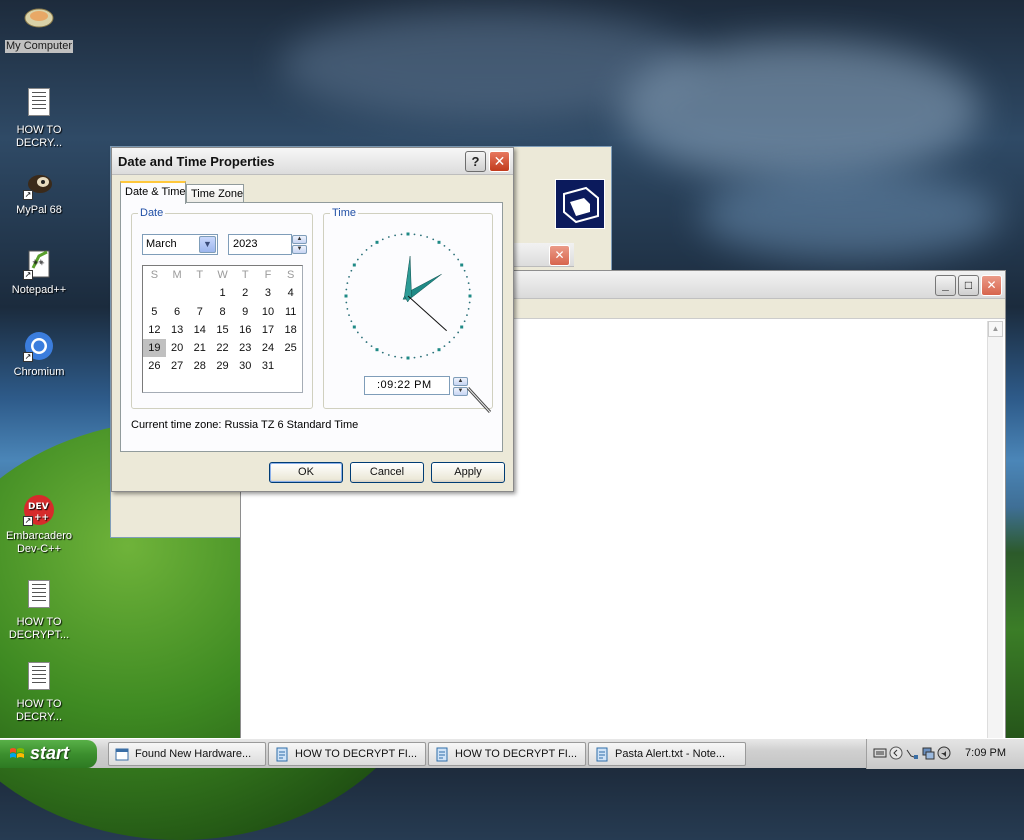 The image size is (1024, 840). I want to click on help-button: ?, so click(475, 161).